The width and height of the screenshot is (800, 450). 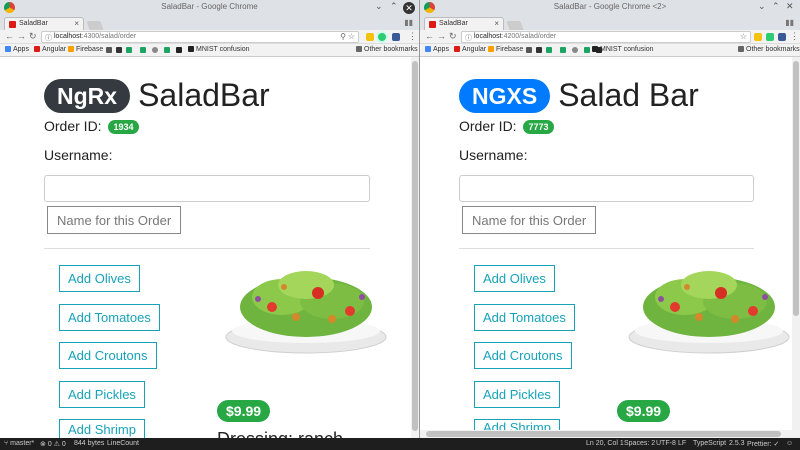 I want to click on smiley-icon: ☺, so click(x=789, y=443).